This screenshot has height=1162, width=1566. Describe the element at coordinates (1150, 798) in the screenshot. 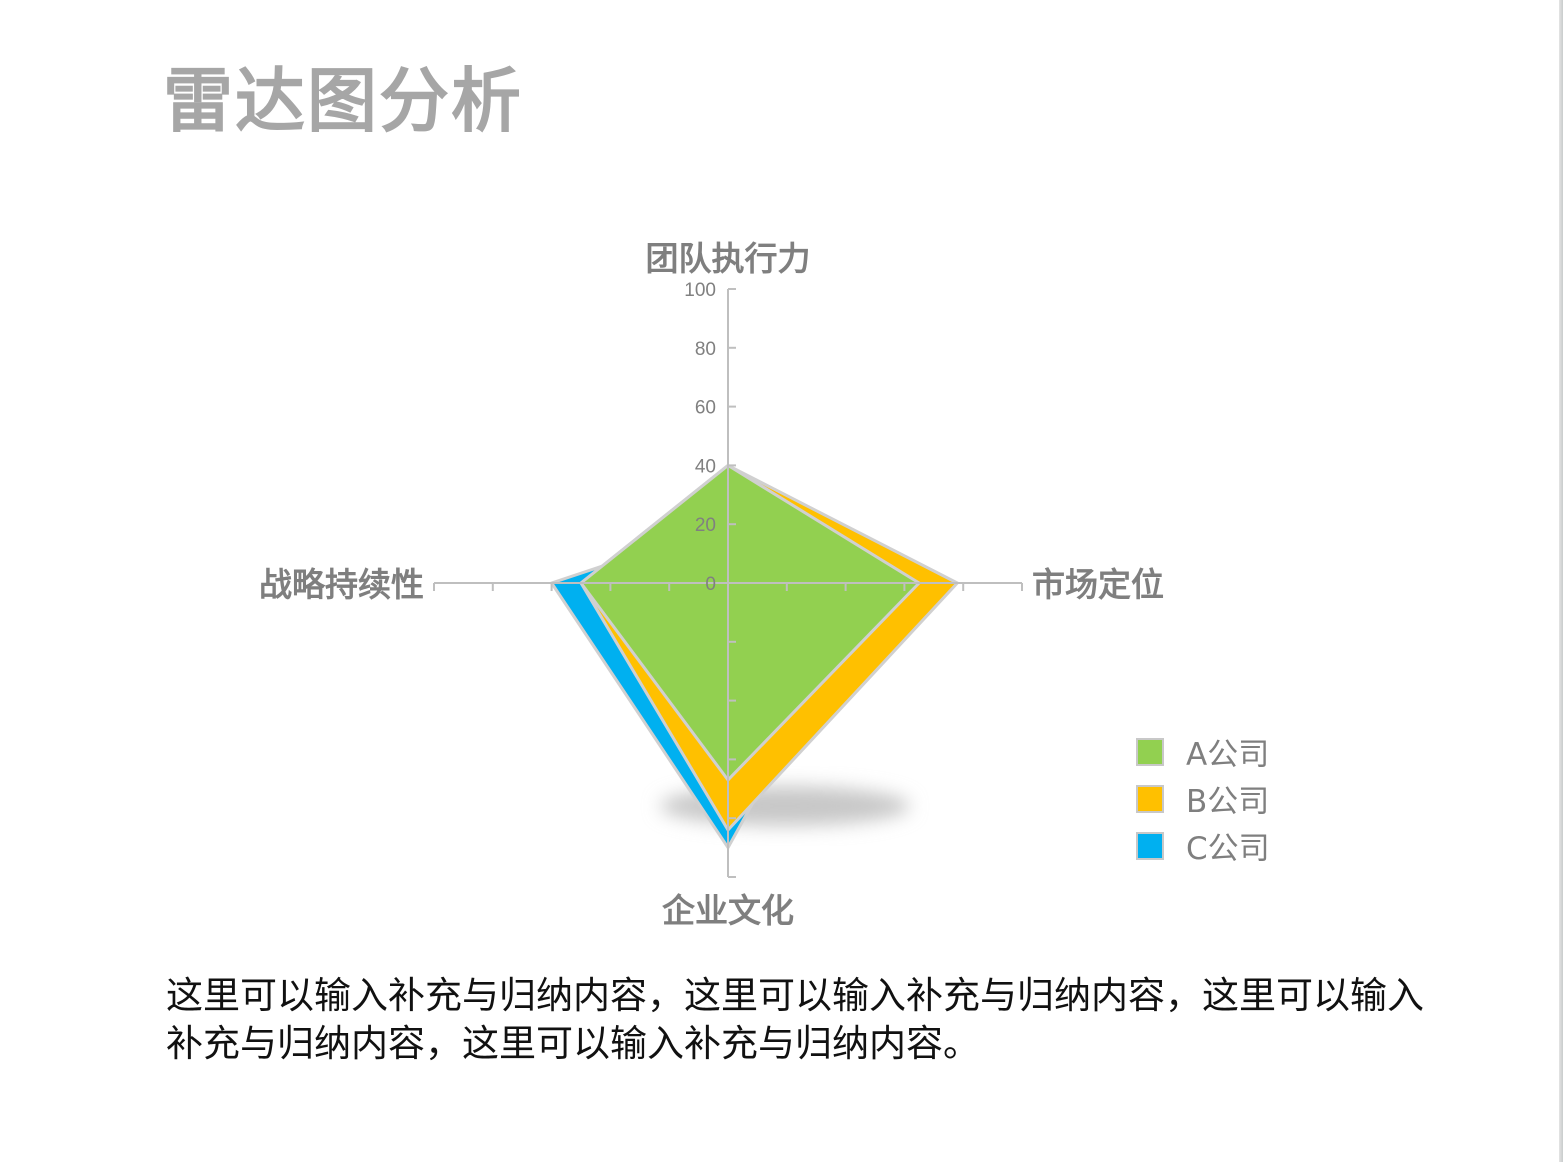

I see `legend-swatch-b` at that location.